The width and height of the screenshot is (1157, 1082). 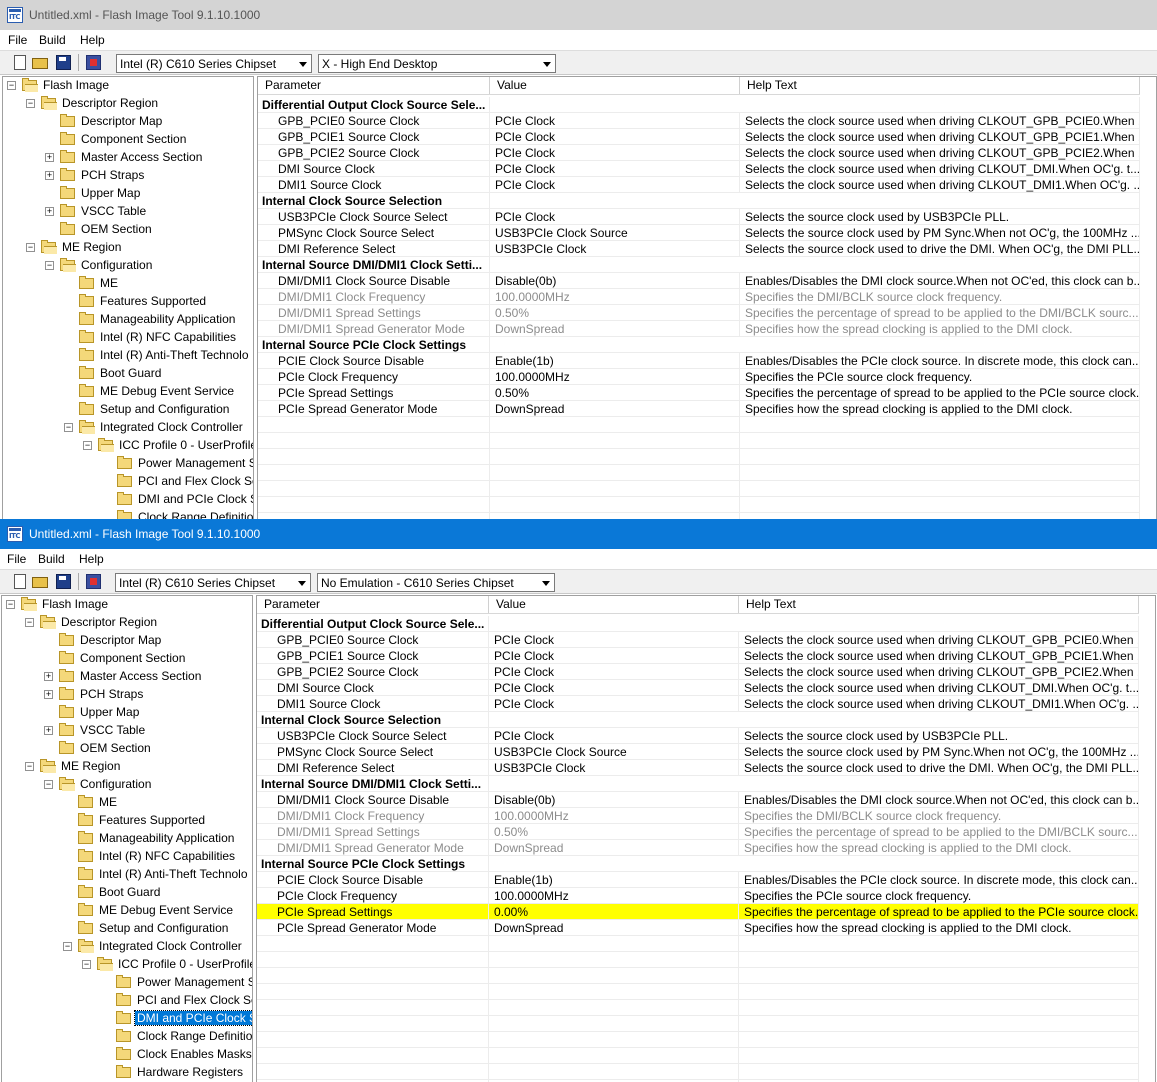 I want to click on tree-node: Clock Enables Masks, so click(x=127, y=1055).